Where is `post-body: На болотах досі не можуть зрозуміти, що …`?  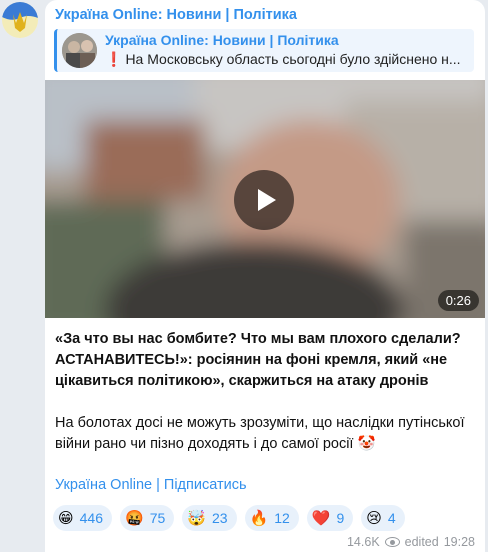
post-body: На болотах досі не можуть зрозуміти, що … is located at coordinates (260, 433).